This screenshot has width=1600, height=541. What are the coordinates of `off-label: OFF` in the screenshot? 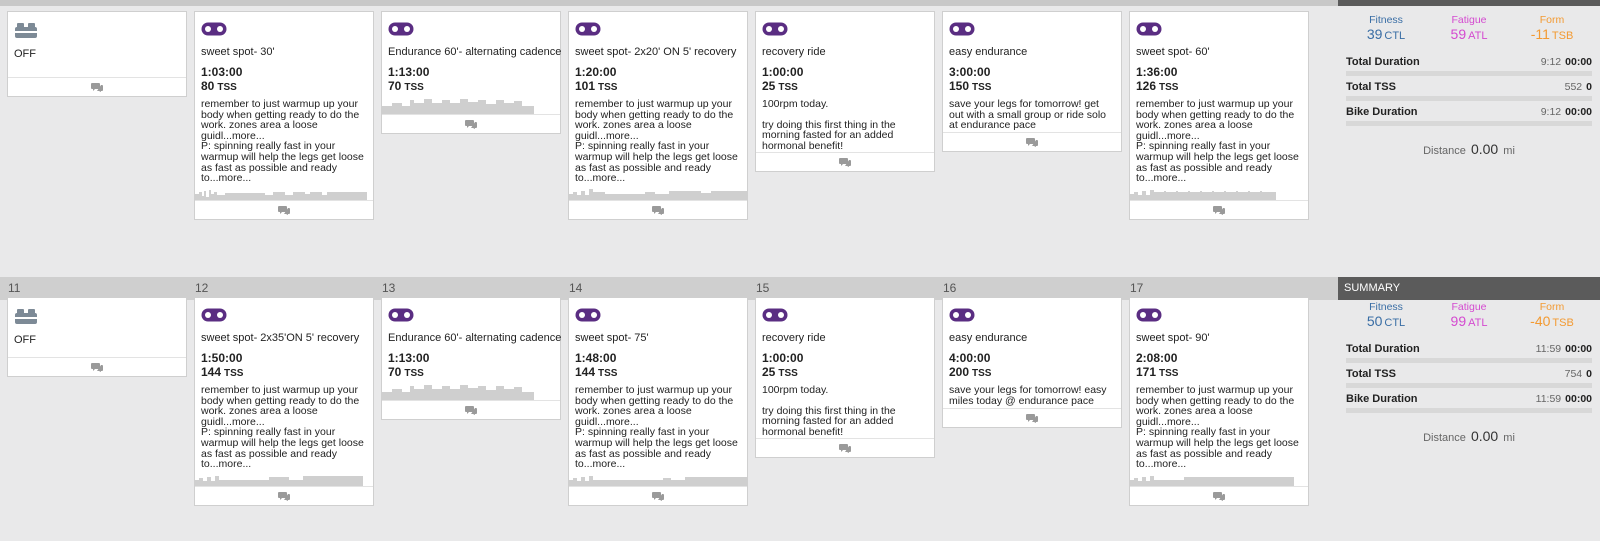 It's located at (25, 54).